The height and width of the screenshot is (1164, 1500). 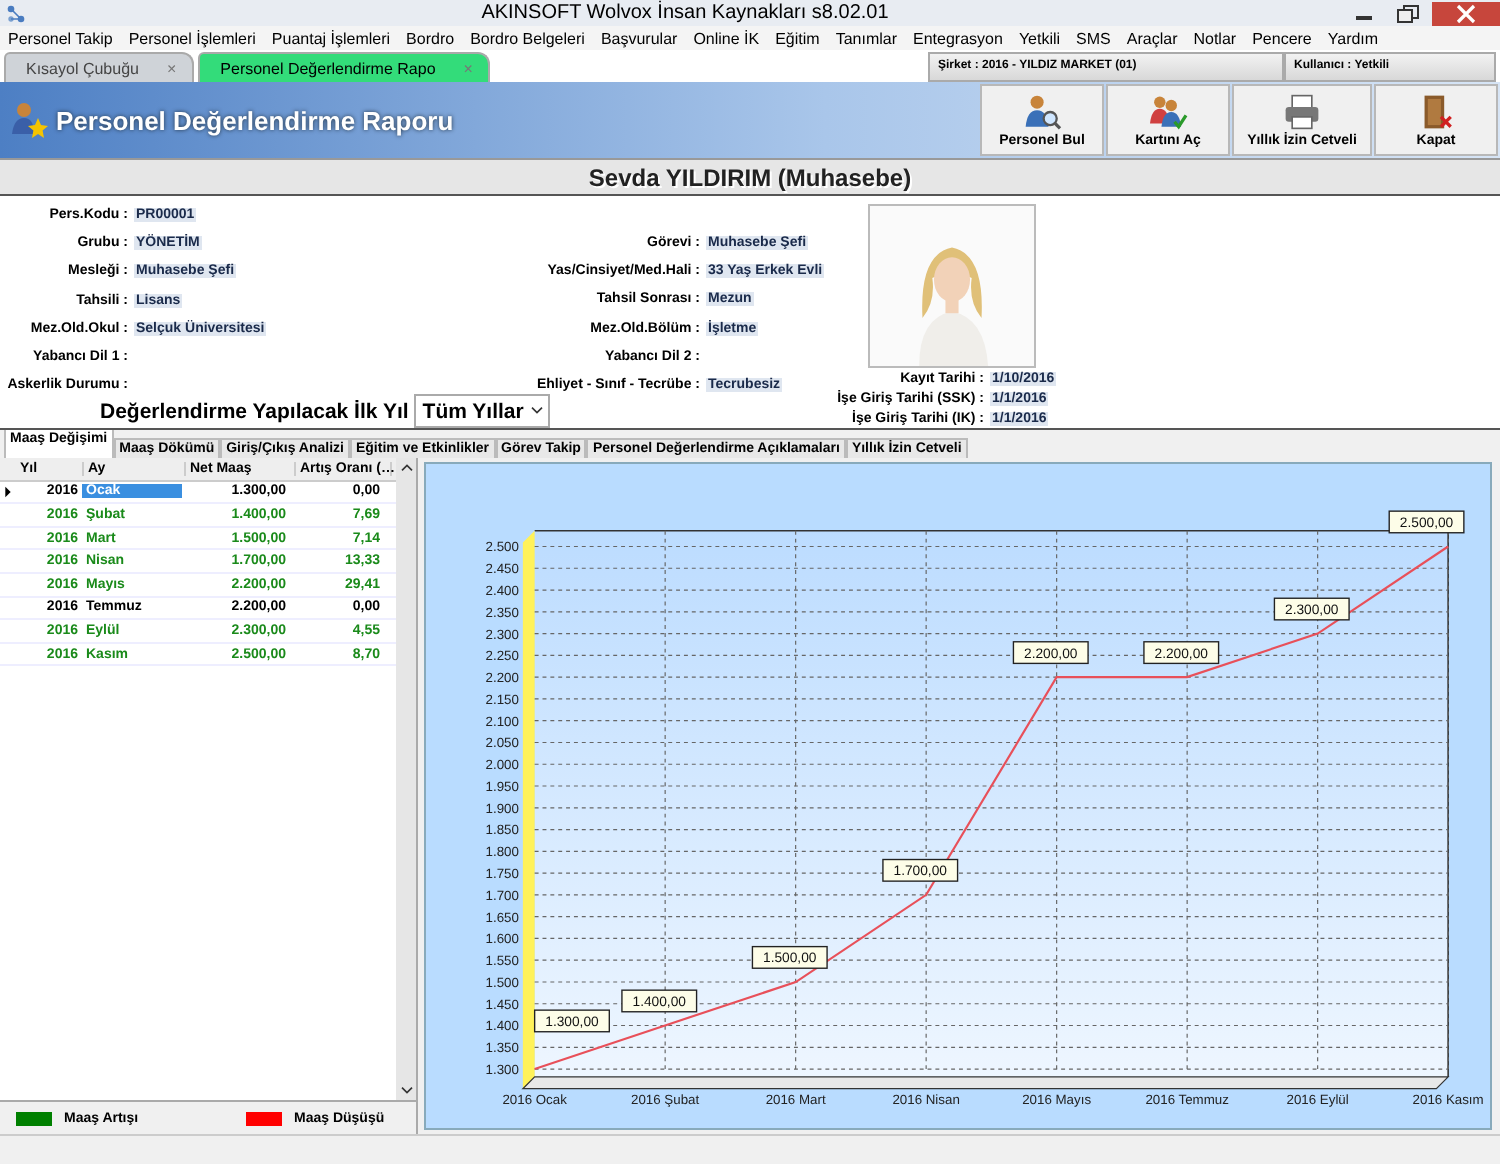 What do you see at coordinates (255, 120) in the screenshot?
I see `report-title: Personel Değerlendirme Raporu` at bounding box center [255, 120].